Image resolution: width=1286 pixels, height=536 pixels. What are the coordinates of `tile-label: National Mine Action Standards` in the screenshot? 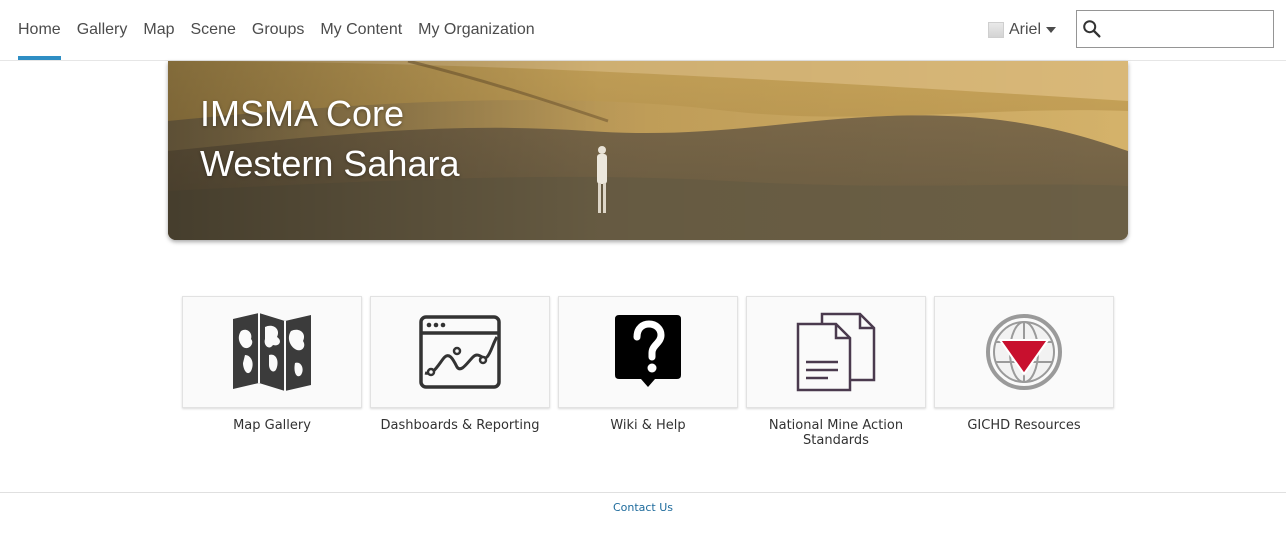 It's located at (836, 433).